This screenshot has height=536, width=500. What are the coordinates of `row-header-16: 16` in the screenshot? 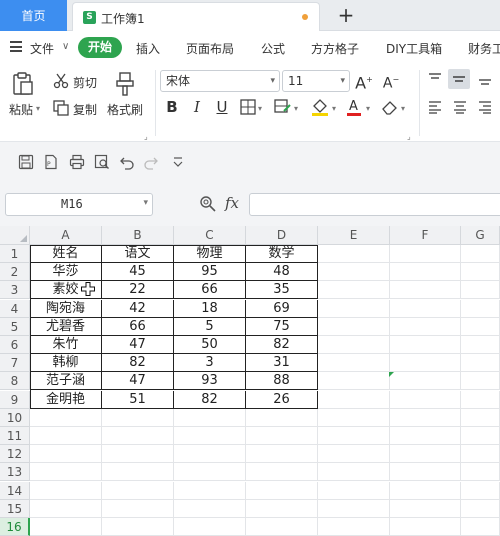 It's located at (15, 527).